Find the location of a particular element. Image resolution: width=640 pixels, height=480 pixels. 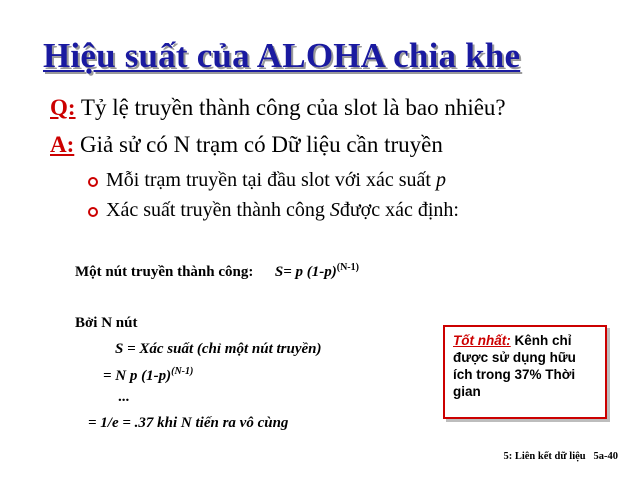

formula-expr: S= p (1-p) is located at coordinates (305, 272).